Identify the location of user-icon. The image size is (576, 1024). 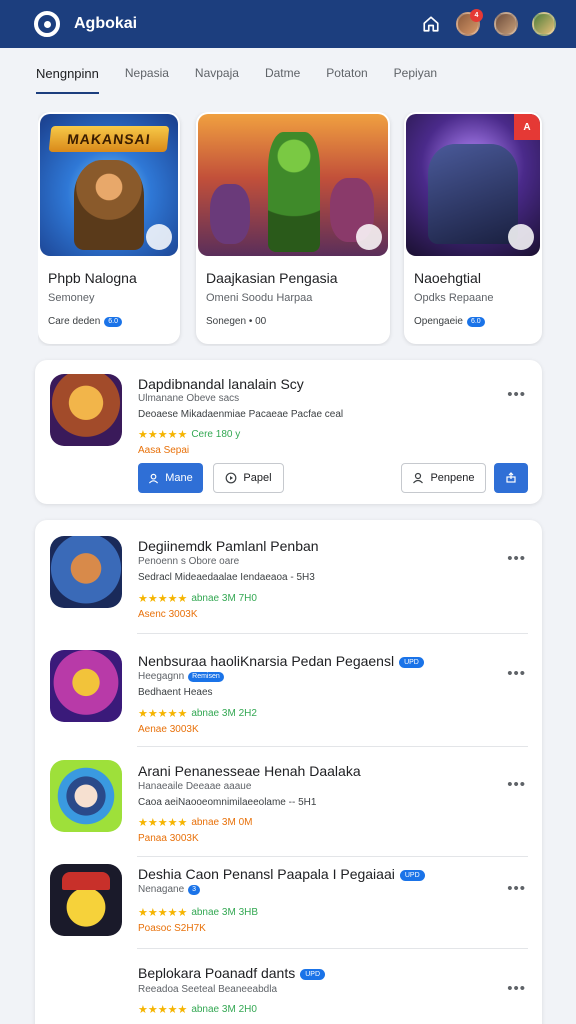
(154, 478).